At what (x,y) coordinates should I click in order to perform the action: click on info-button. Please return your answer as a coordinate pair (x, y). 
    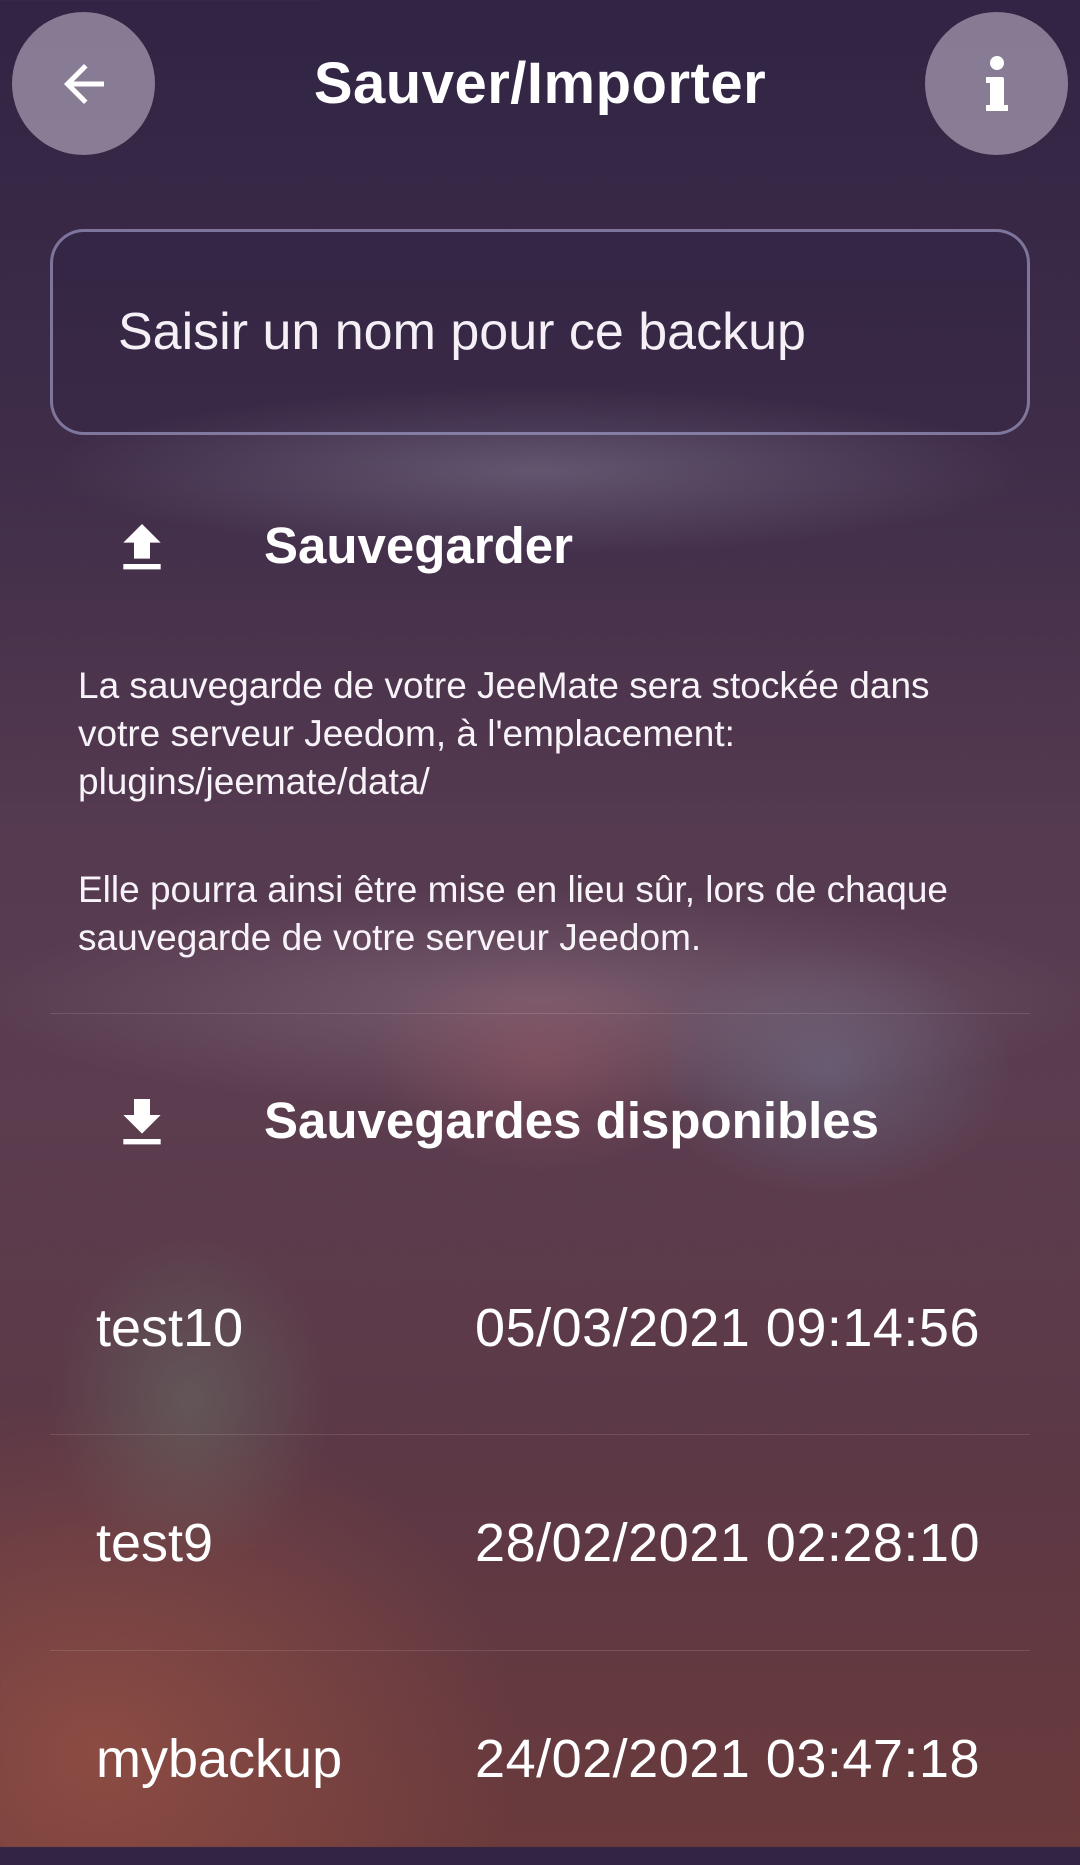
    Looking at the image, I should click on (996, 83).